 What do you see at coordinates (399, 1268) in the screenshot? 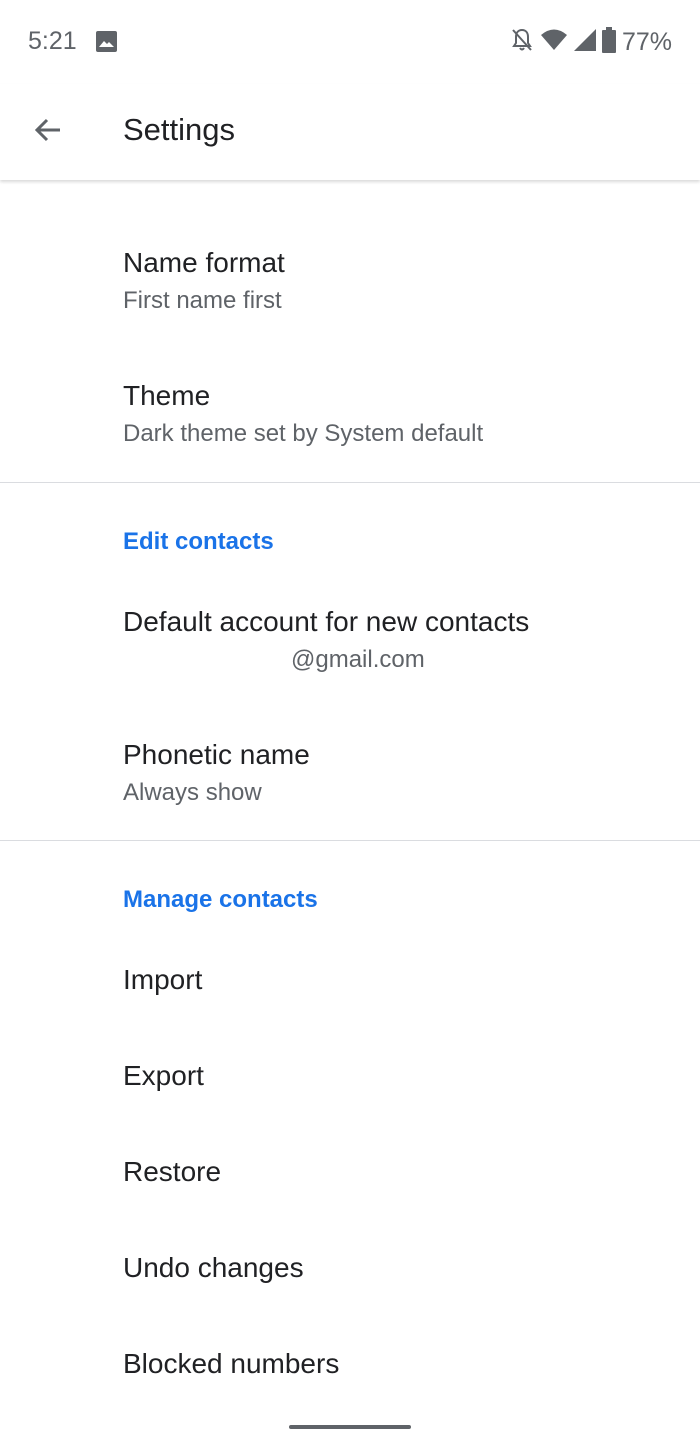
I see `undo-changes-preference: Undo changes` at bounding box center [399, 1268].